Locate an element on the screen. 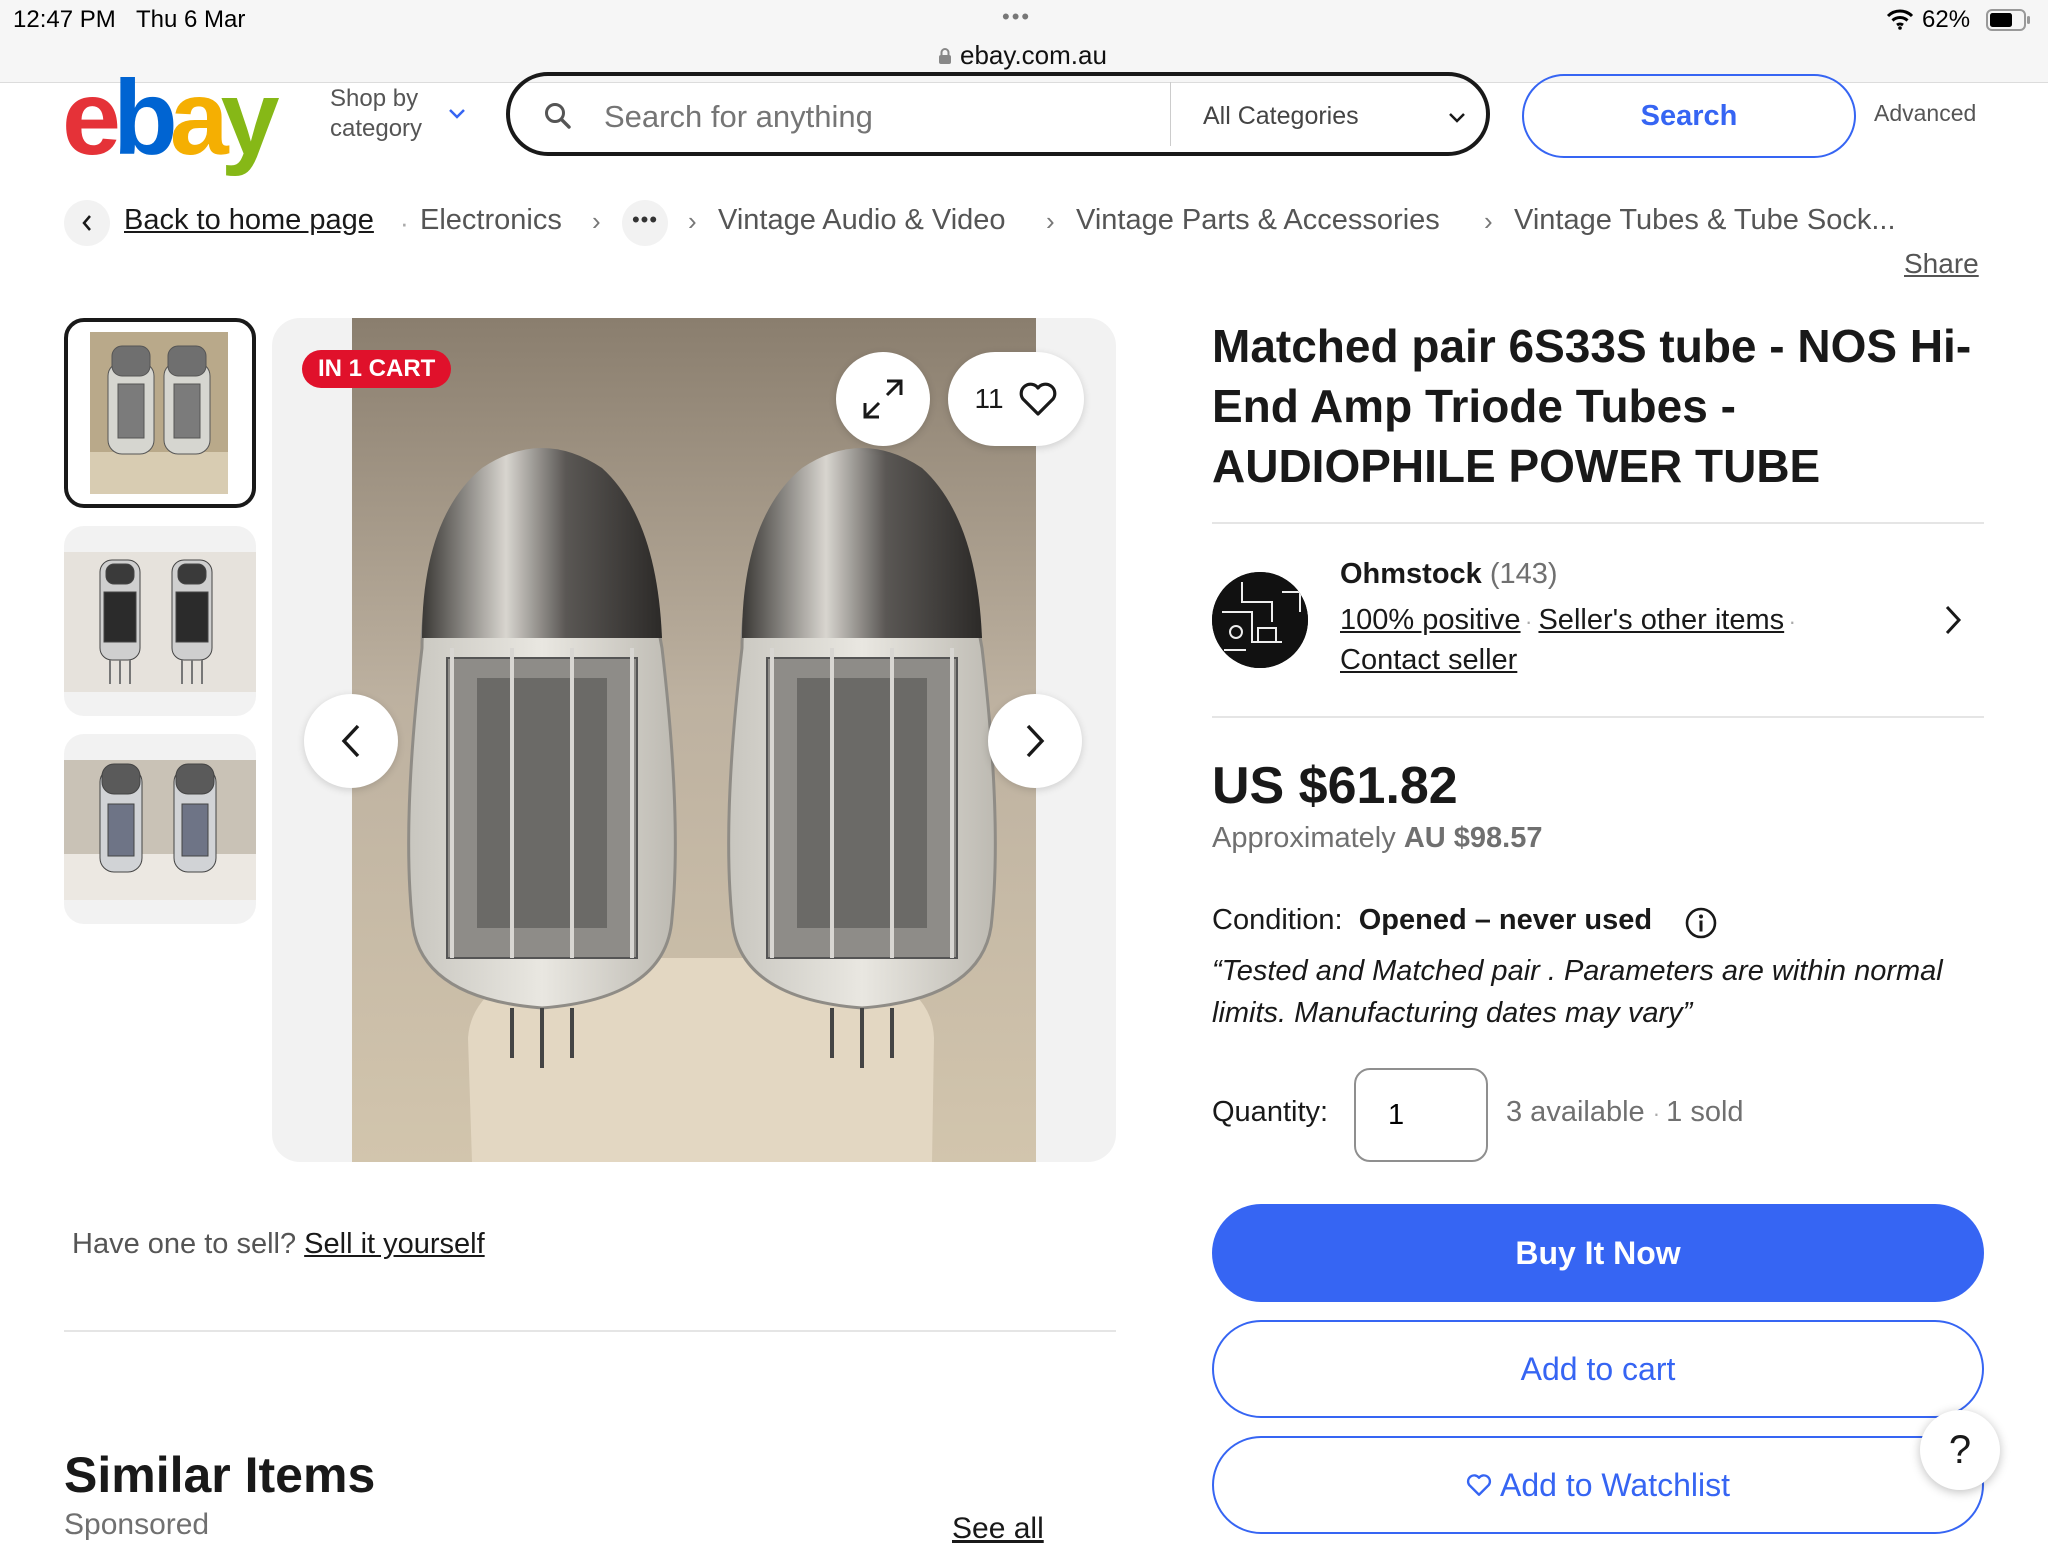 Image resolution: width=2048 pixels, height=1546 pixels. search-bar: All Categories is located at coordinates (998, 114).